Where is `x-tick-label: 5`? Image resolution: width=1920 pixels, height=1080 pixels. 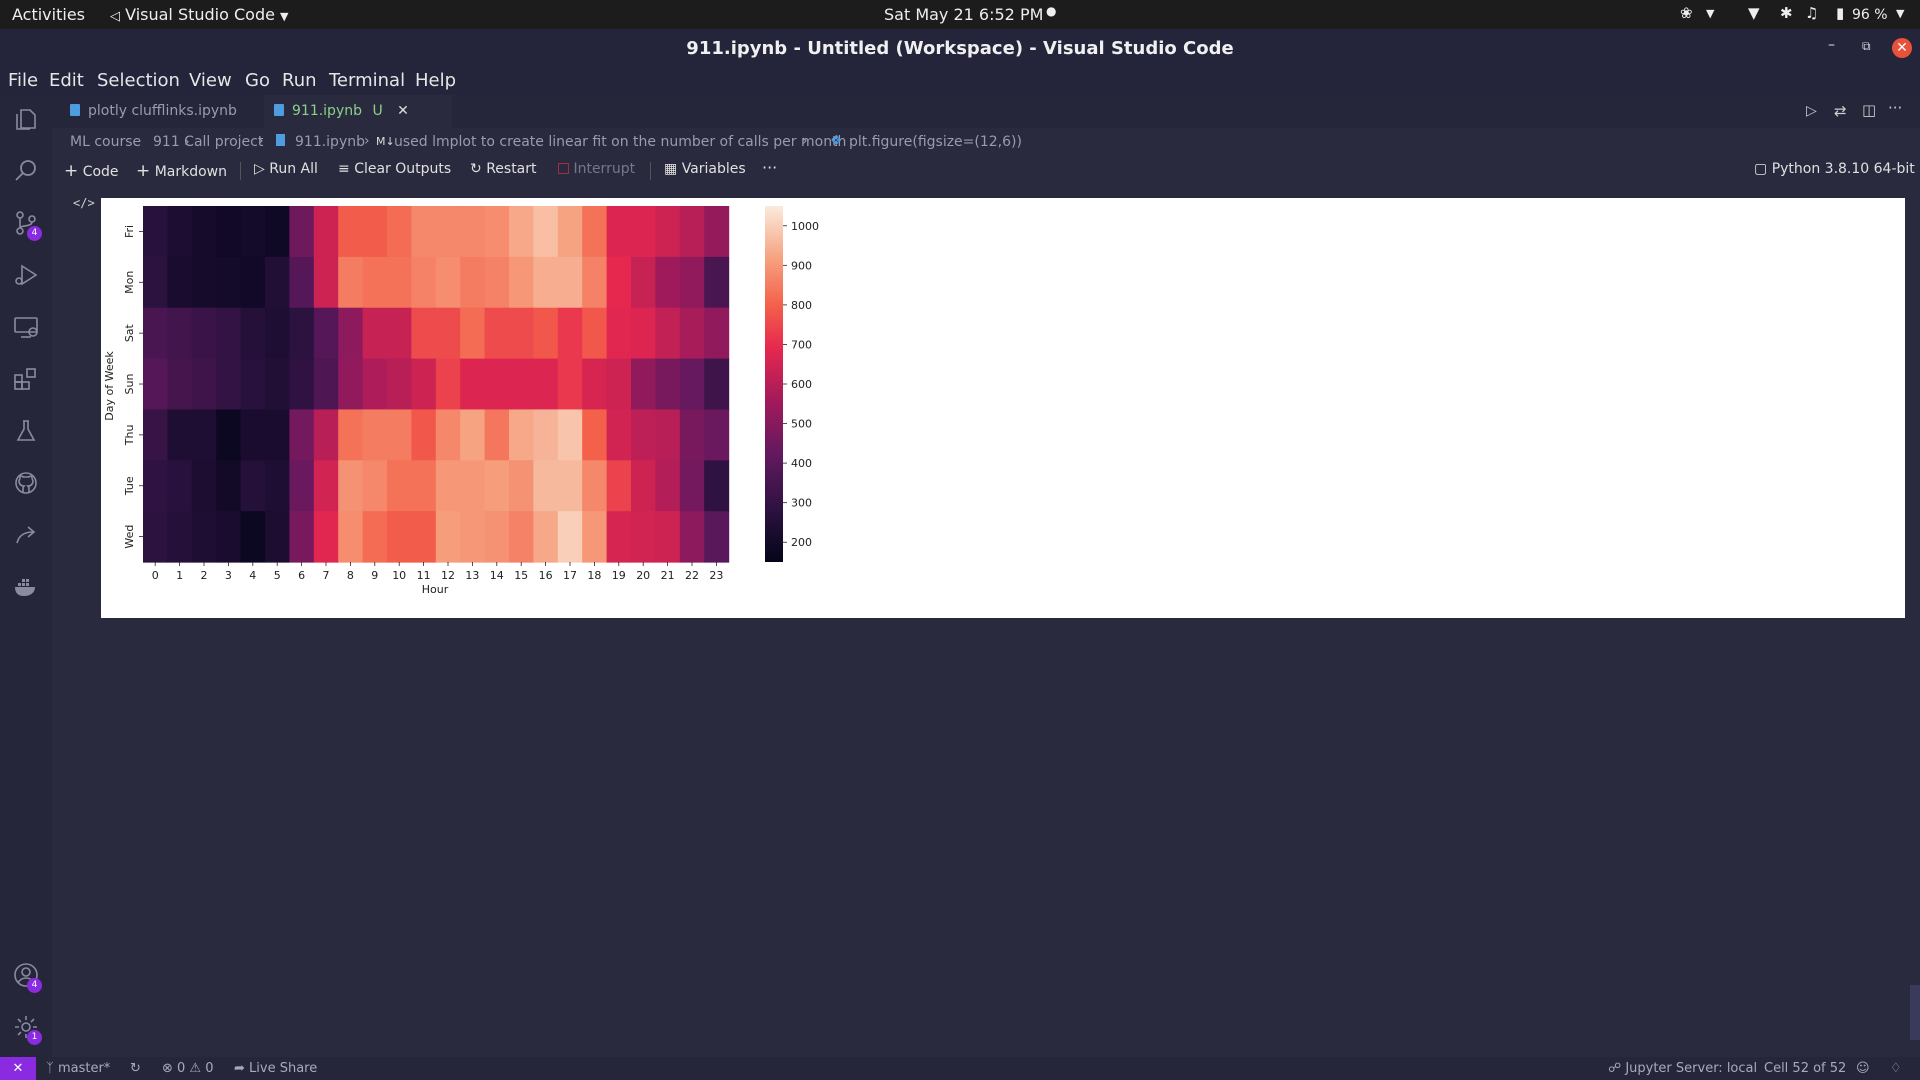
x-tick-label: 5 is located at coordinates (277, 575).